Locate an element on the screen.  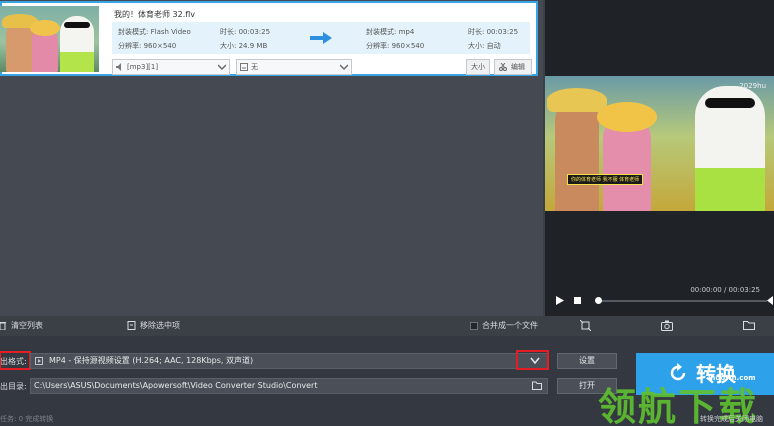
target-resolution-label: 分辨率: is located at coordinates (378, 46).